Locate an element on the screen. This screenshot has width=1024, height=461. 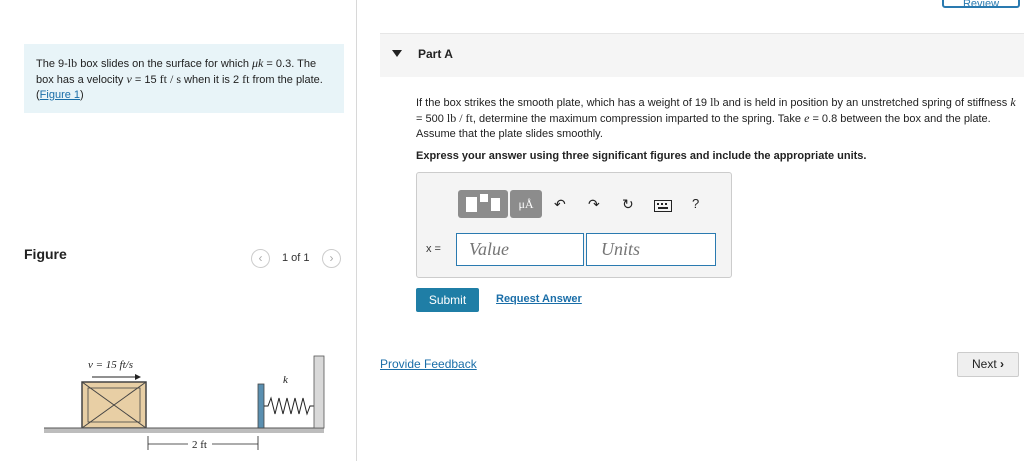
undo-icon: ↶ is located at coordinates (560, 204).